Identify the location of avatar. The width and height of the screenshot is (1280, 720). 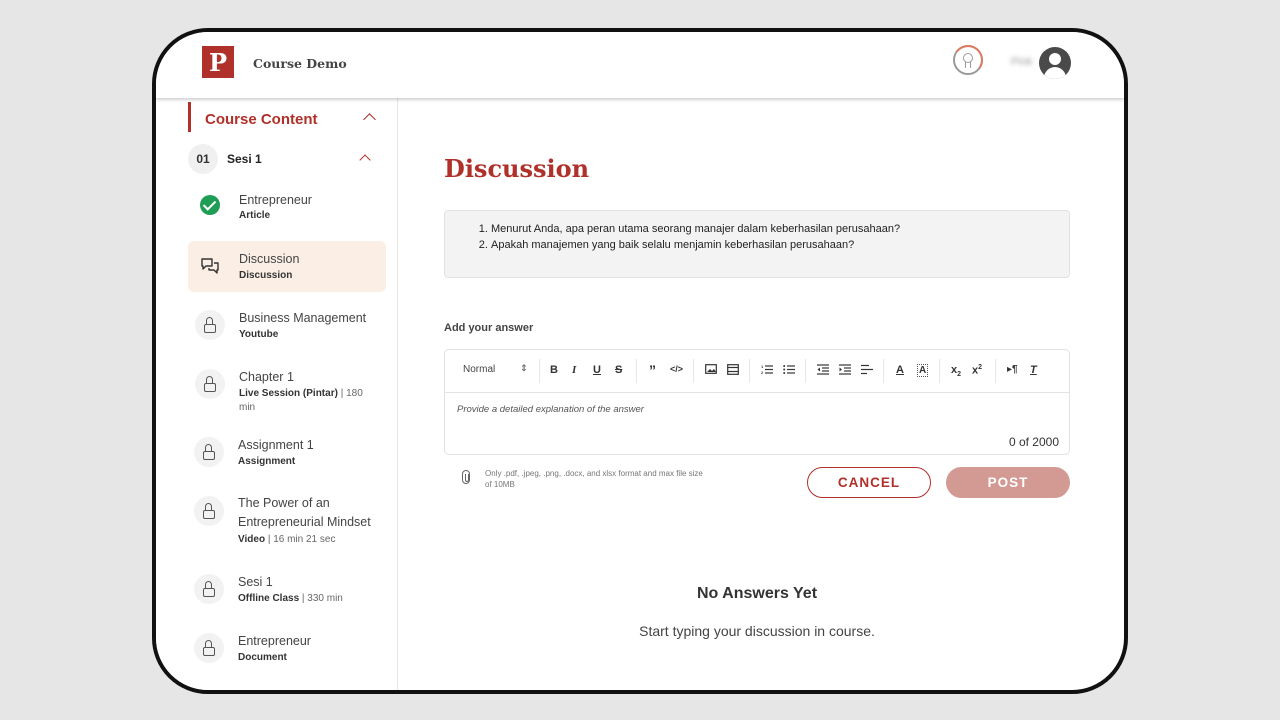
(1055, 63).